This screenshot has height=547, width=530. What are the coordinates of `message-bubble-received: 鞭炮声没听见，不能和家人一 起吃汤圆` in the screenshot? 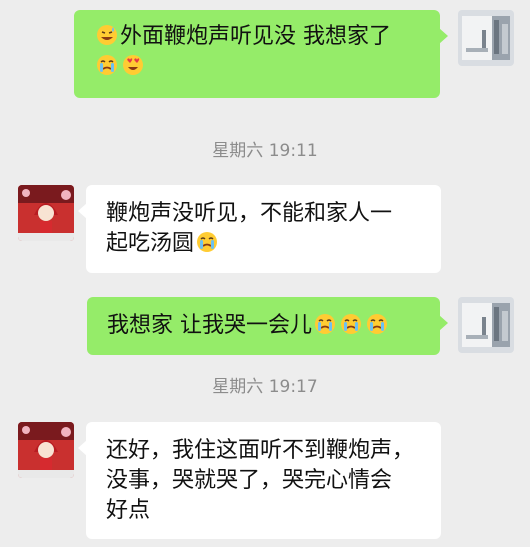 It's located at (259, 229).